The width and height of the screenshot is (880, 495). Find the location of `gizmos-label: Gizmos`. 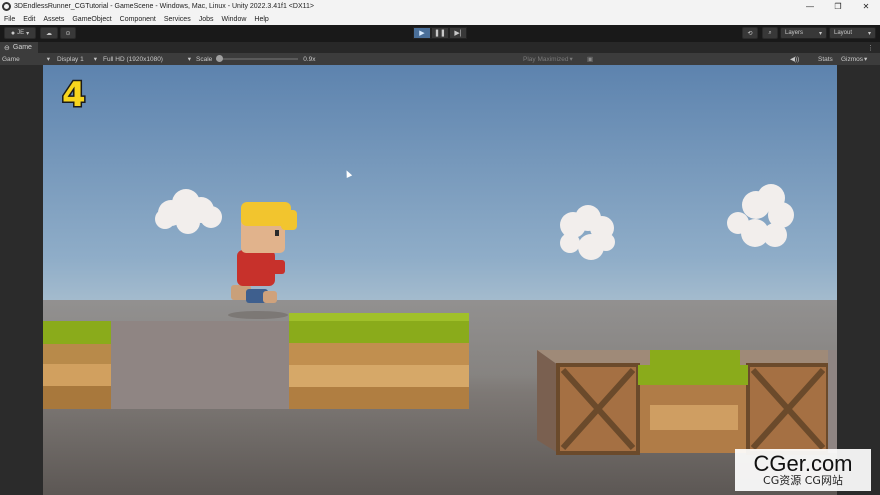

gizmos-label: Gizmos is located at coordinates (852, 59).